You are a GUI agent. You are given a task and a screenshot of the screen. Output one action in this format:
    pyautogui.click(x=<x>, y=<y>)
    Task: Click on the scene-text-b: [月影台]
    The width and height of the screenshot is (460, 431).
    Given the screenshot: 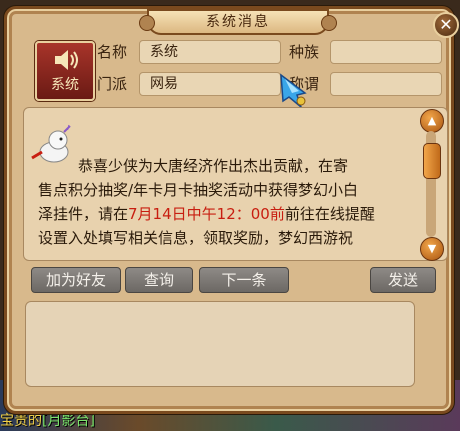 What is the action you would take?
    pyautogui.click(x=68, y=421)
    